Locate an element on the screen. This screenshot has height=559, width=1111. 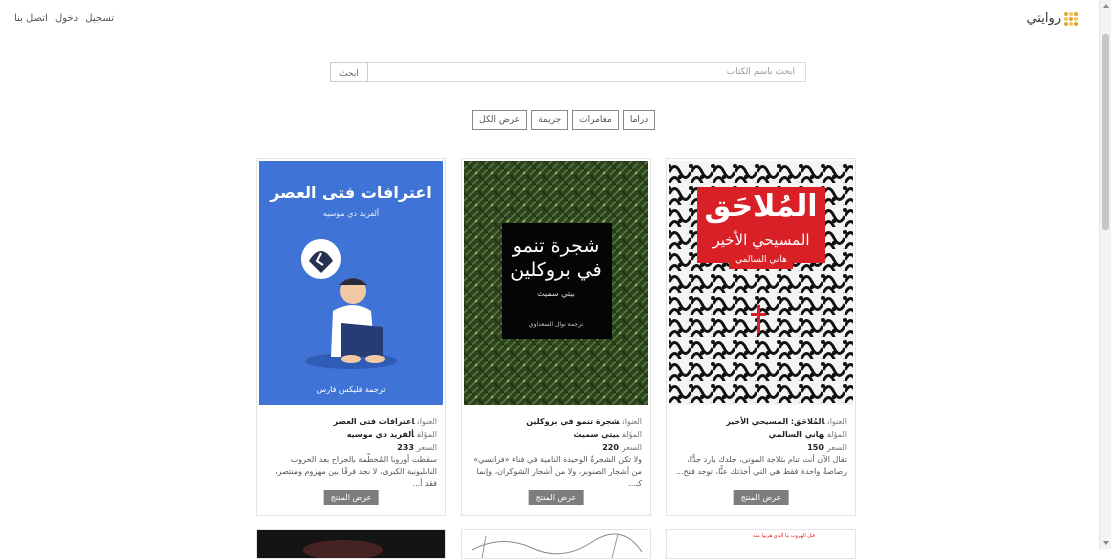
filter-crime-button: جريمة is located at coordinates (550, 120).